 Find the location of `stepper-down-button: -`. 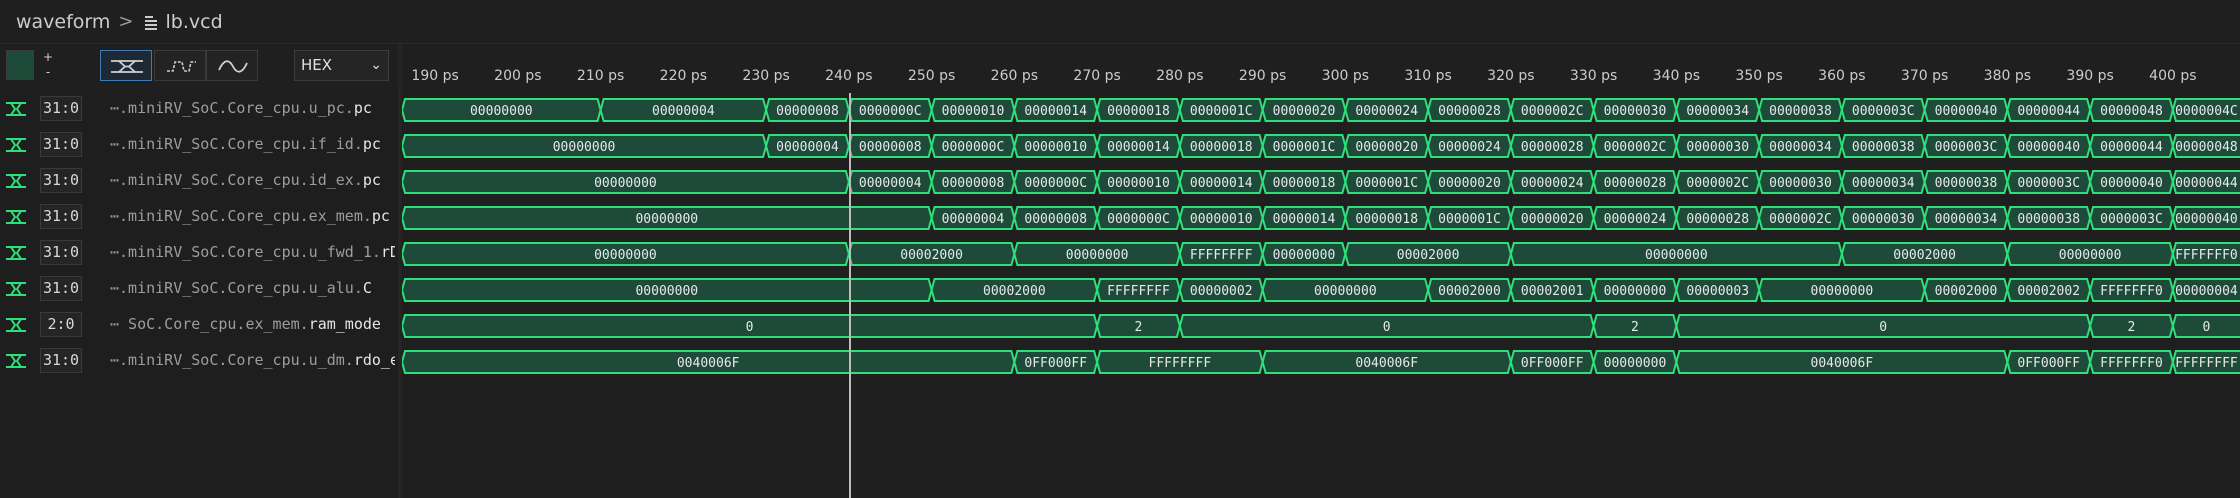

stepper-down-button: - is located at coordinates (48, 72).